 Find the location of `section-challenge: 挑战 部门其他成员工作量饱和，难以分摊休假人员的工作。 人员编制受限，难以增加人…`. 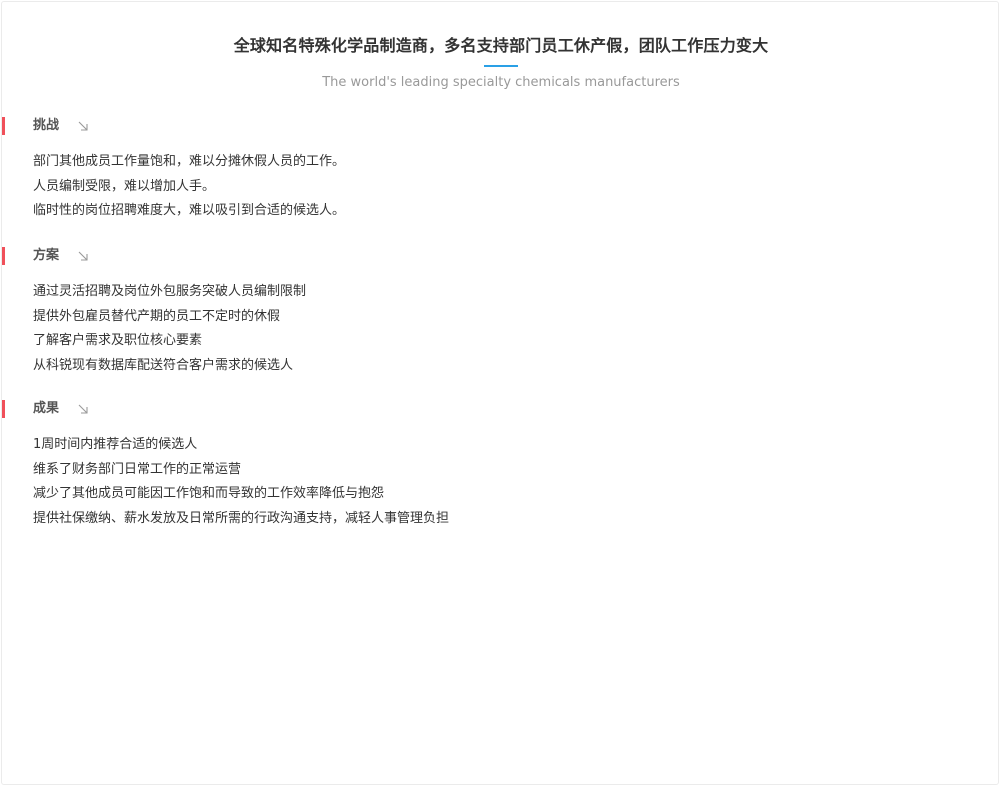

section-challenge: 挑战 部门其他成员工作量饱和，难以分摊休假人员的工作。 人员编制受限，难以增加人… is located at coordinates (501, 167).